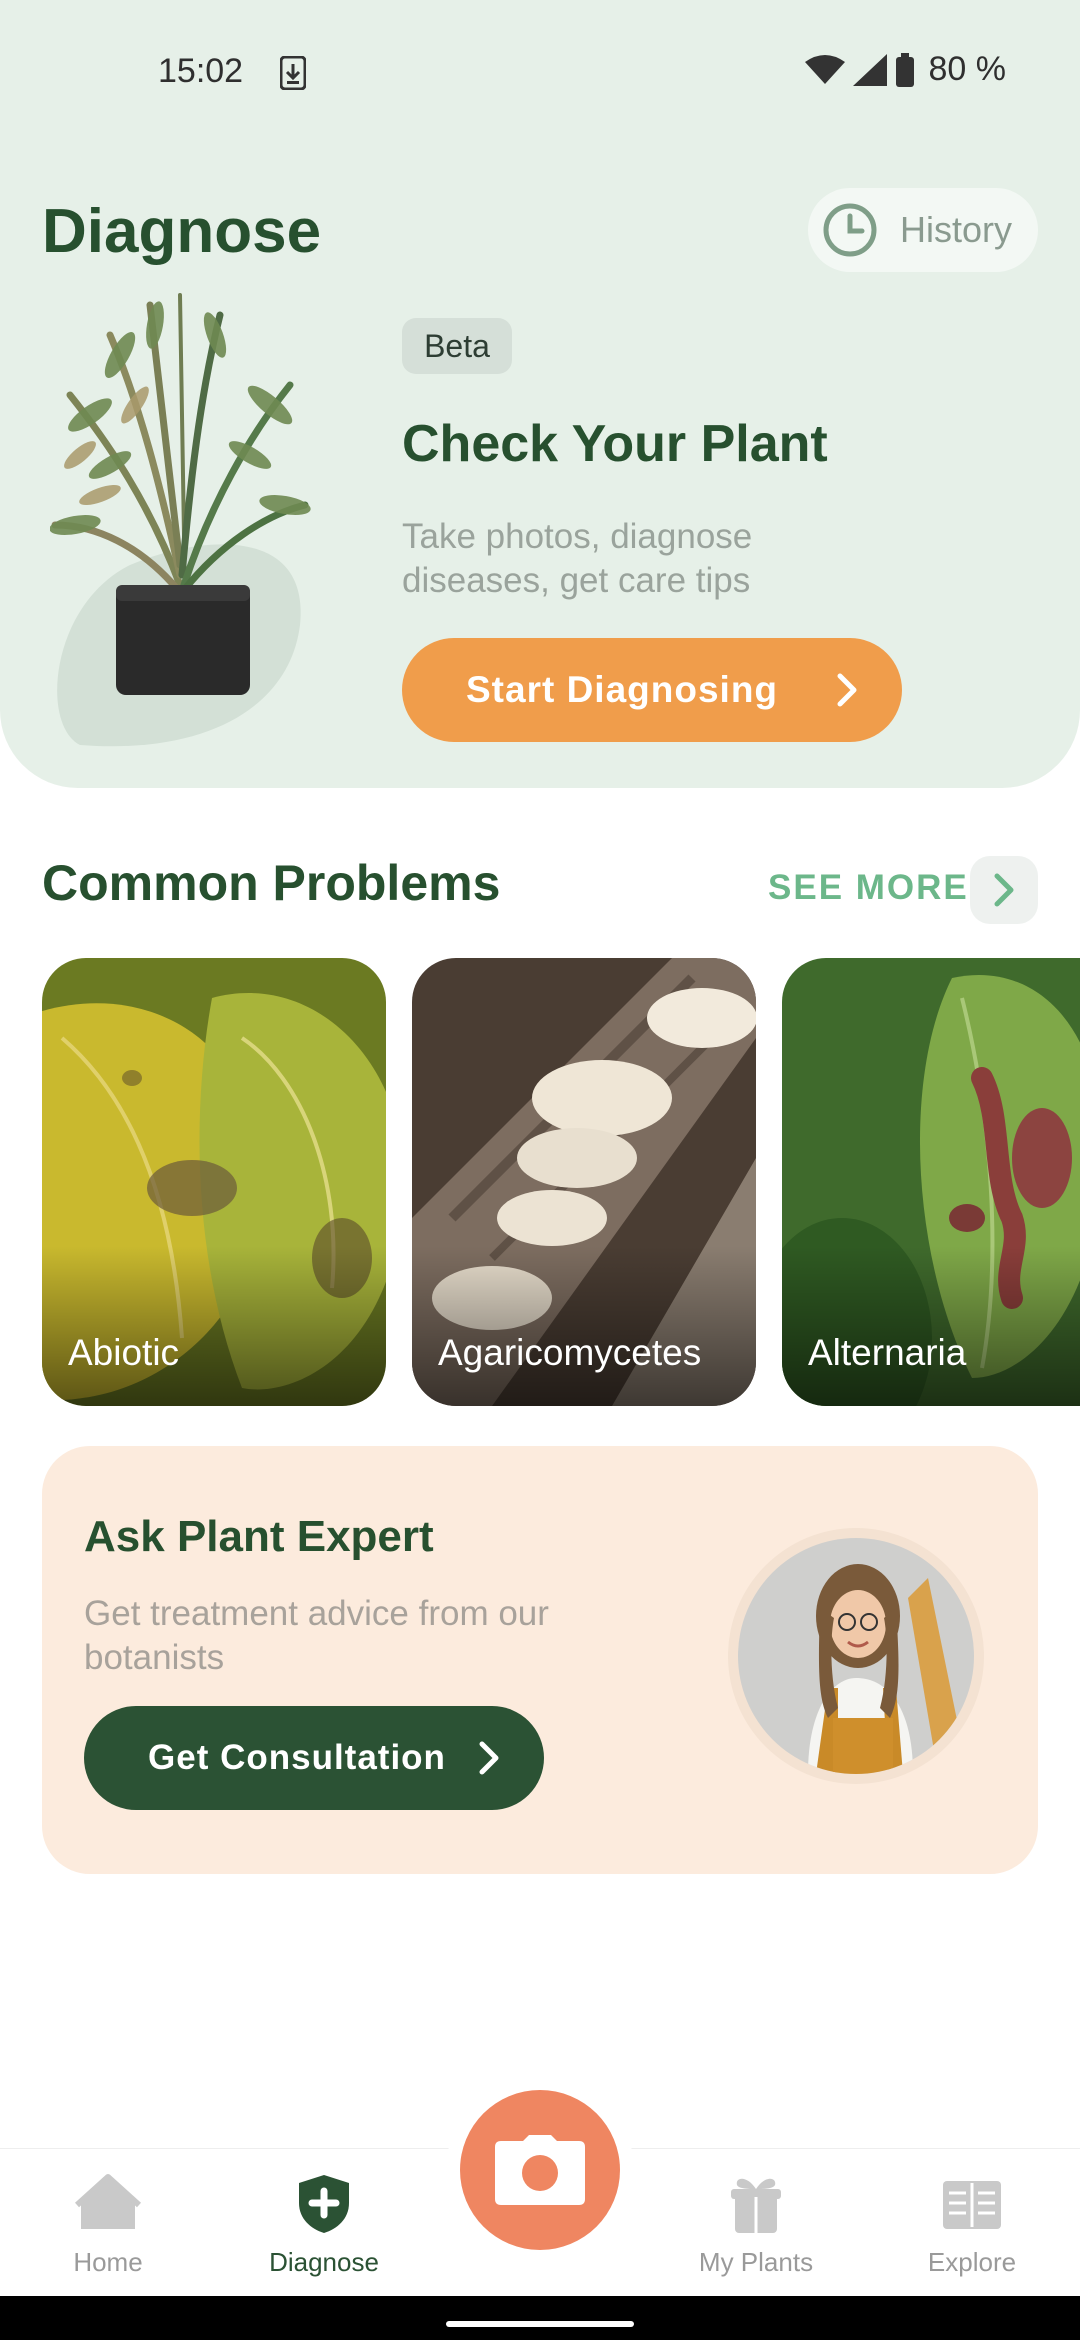 The height and width of the screenshot is (2340, 1080). What do you see at coordinates (868, 888) in the screenshot?
I see `see-more-link: SEE MORE` at bounding box center [868, 888].